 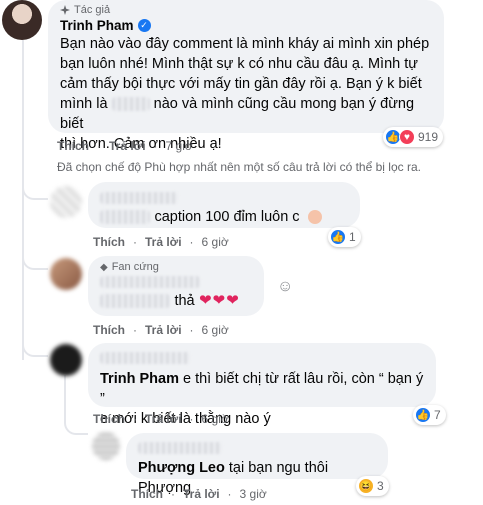 I want to click on reply-1-reactions: 👍 1, so click(x=344, y=237).